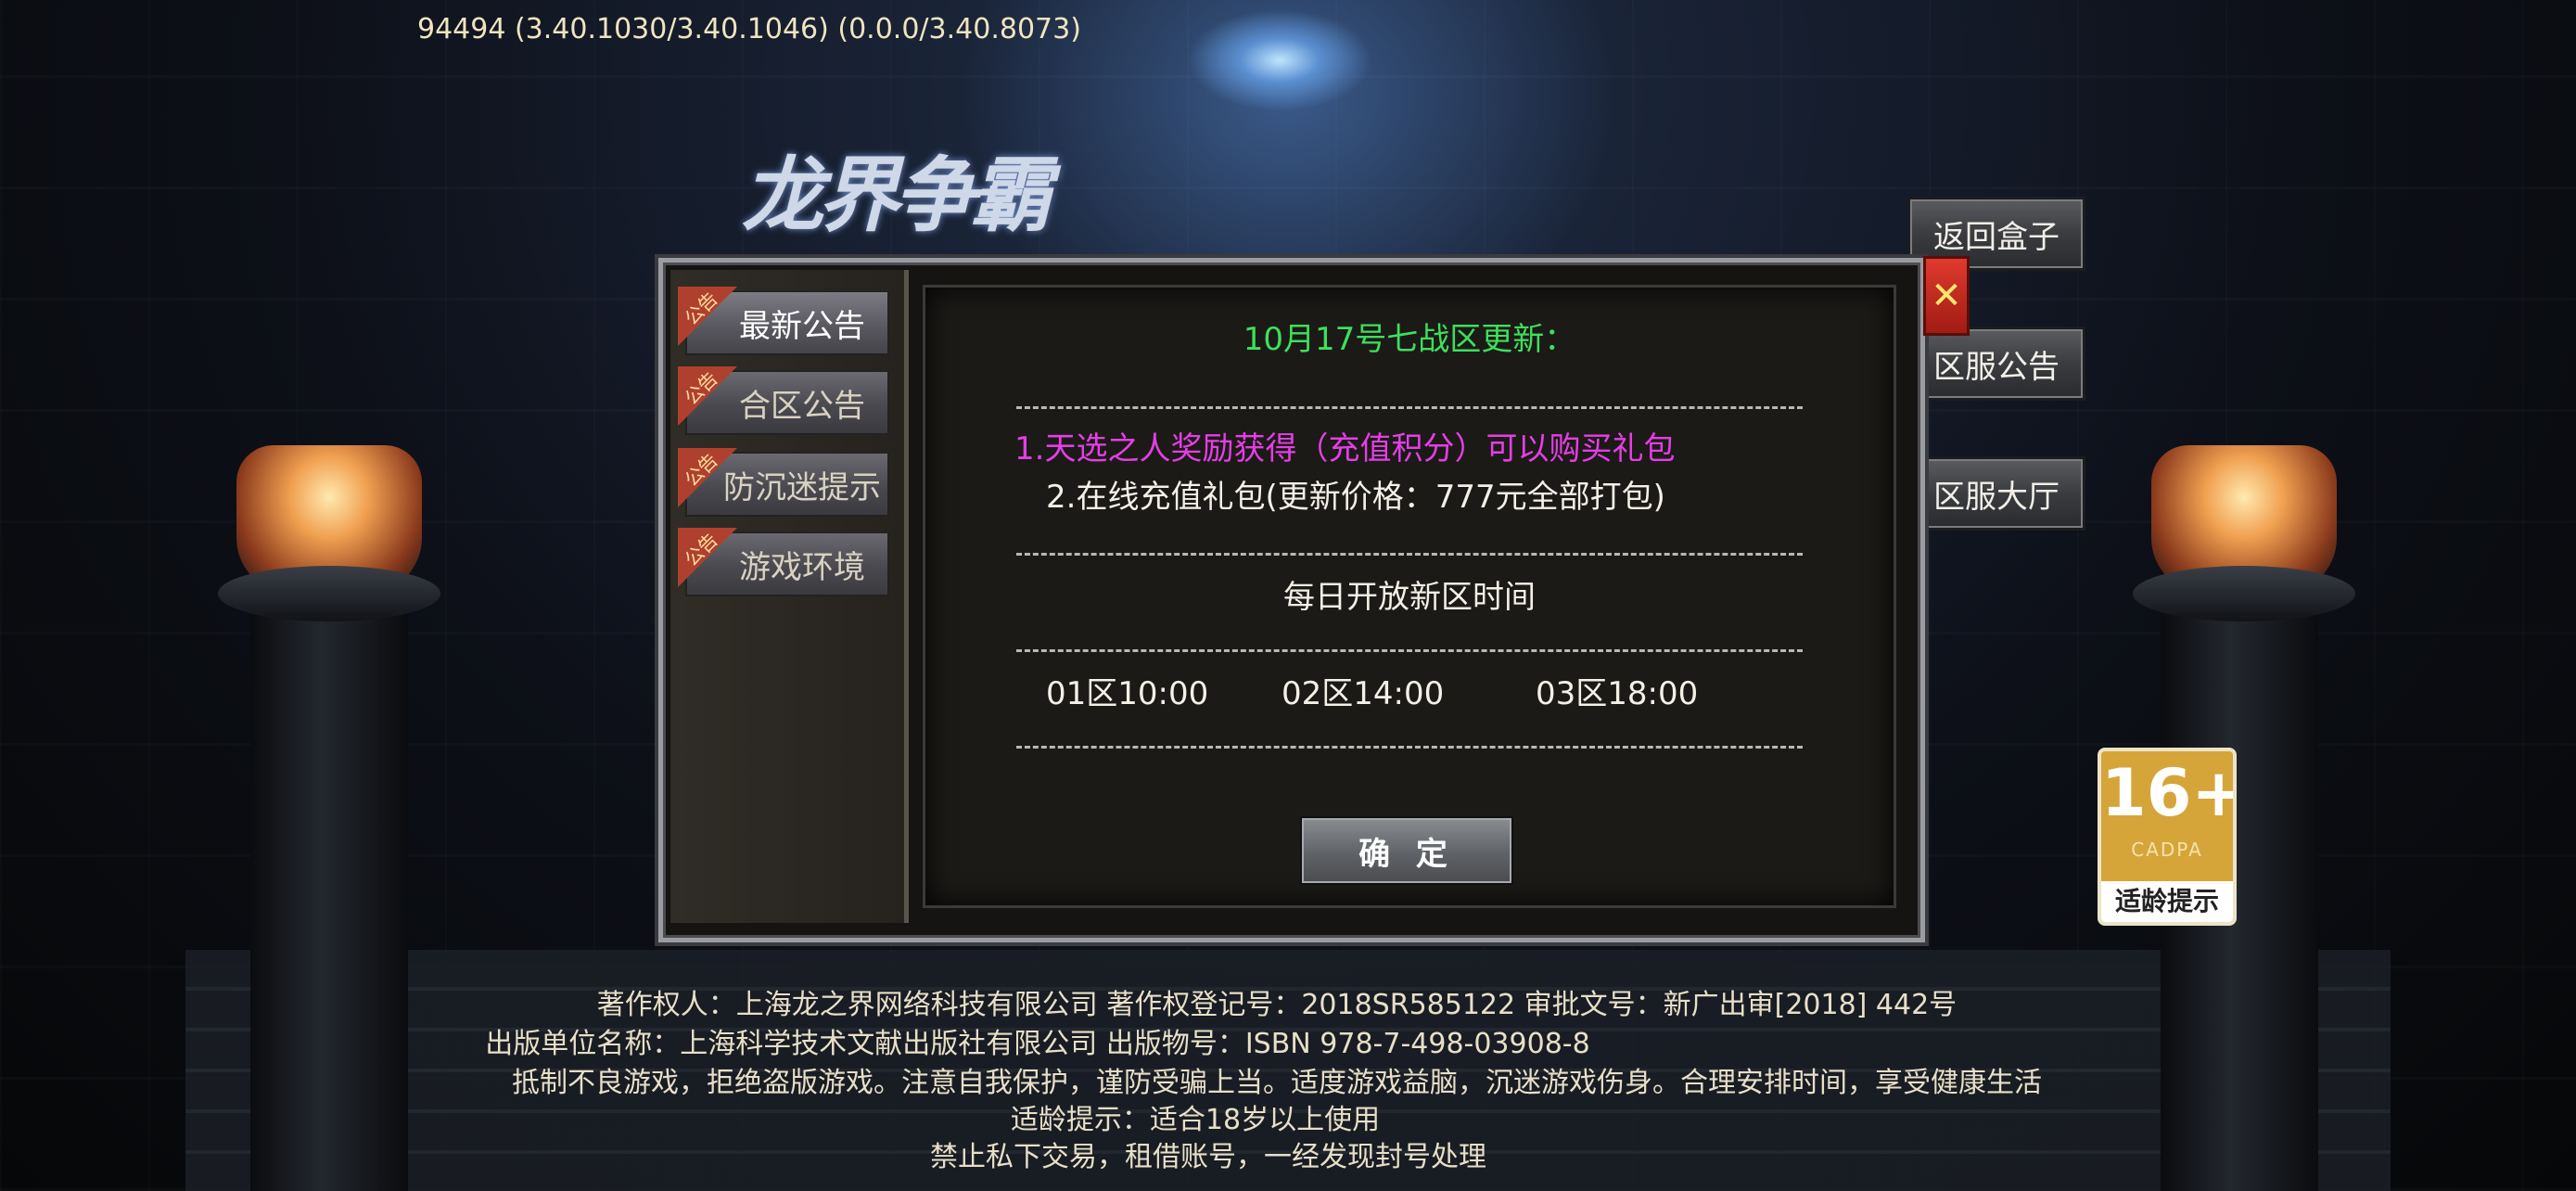 This screenshot has width=2576, height=1191. I want to click on footer-age-notice: 适龄提示：适合18岁以上使用, so click(1196, 1120).